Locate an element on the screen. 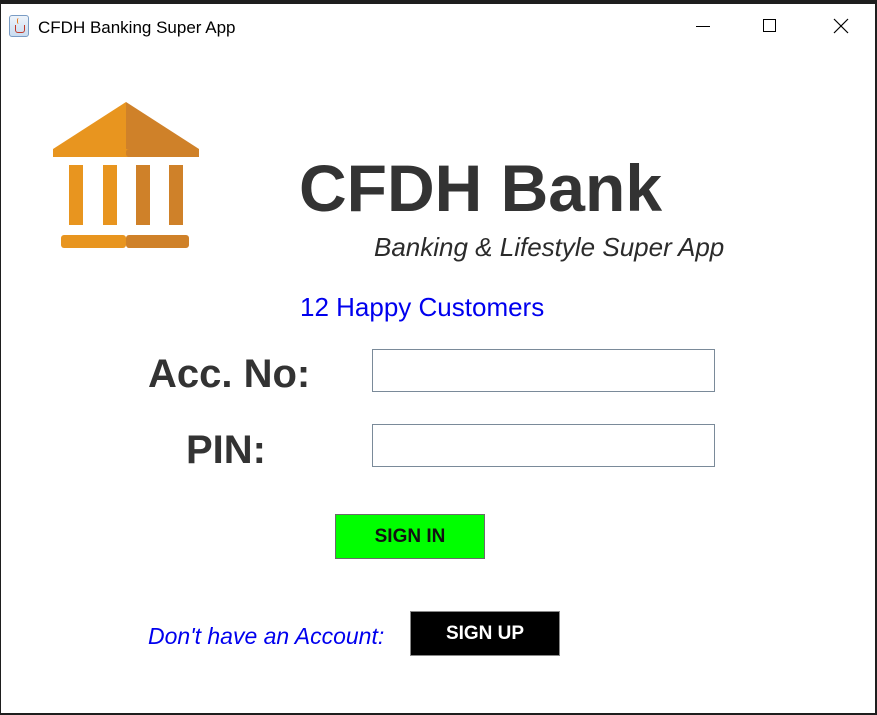 This screenshot has height=715, width=877. account-number-input is located at coordinates (543, 370).